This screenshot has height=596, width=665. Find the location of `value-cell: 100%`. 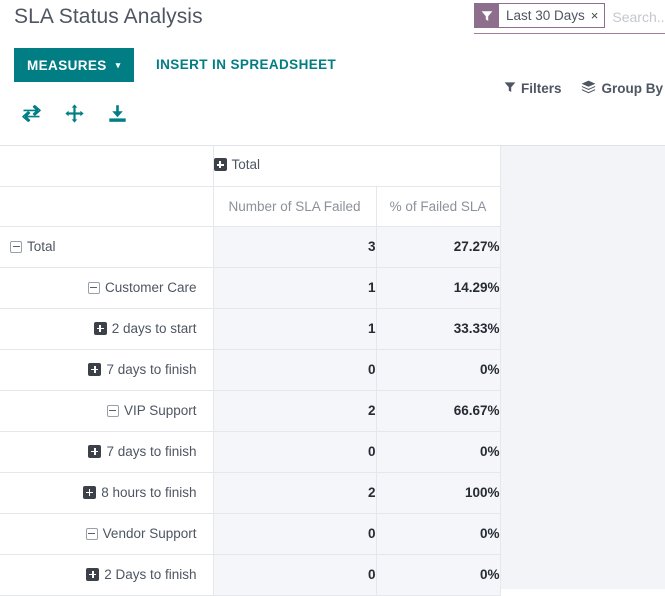

value-cell: 100% is located at coordinates (438, 493).